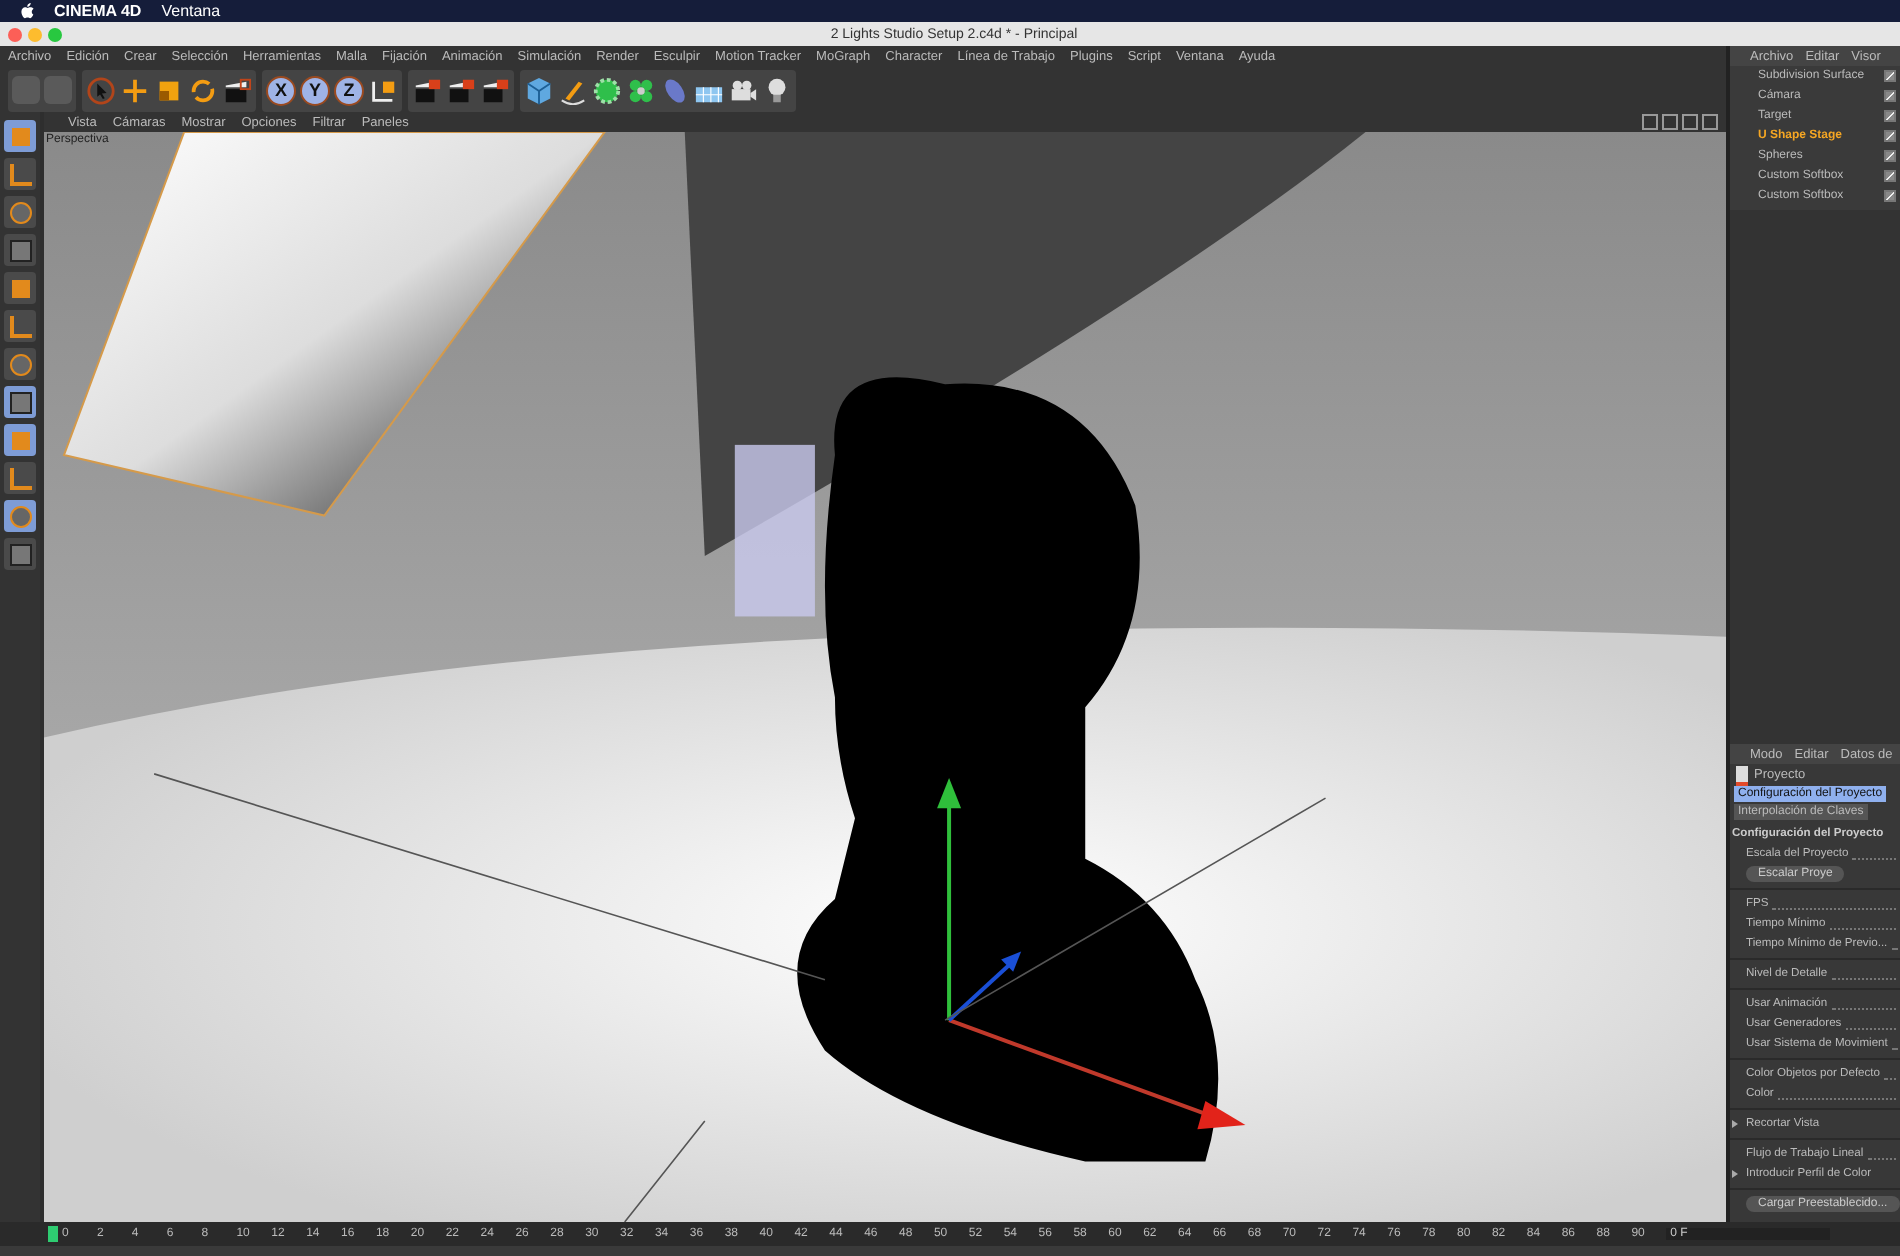 Image resolution: width=1900 pixels, height=1256 pixels. What do you see at coordinates (15, 34) in the screenshot?
I see `close-button` at bounding box center [15, 34].